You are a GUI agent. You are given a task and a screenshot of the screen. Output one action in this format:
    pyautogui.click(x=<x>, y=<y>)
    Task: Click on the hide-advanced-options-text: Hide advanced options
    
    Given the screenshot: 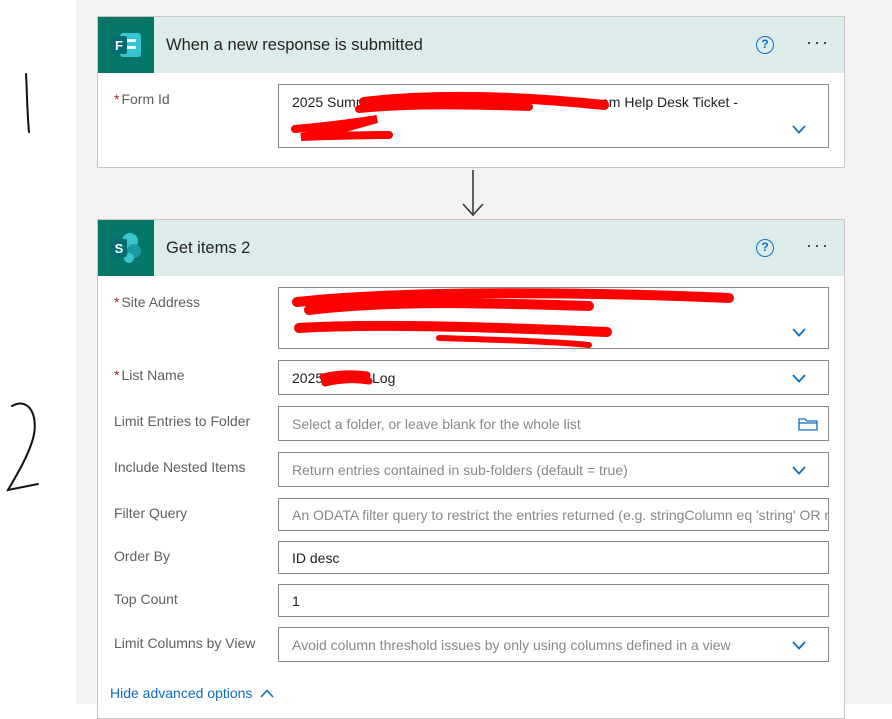 What is the action you would take?
    pyautogui.click(x=181, y=693)
    